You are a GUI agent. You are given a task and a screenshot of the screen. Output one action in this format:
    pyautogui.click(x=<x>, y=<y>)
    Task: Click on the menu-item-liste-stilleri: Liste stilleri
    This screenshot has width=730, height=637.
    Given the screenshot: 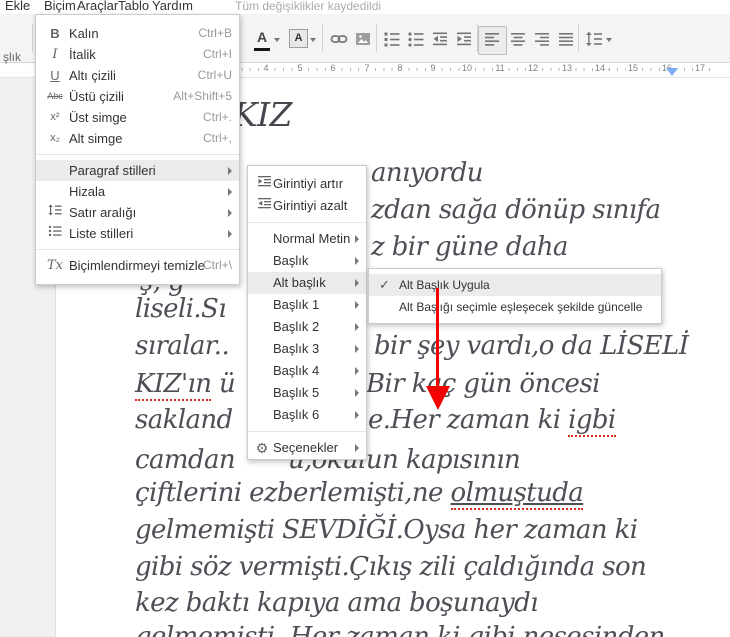 What is the action you would take?
    pyautogui.click(x=137, y=233)
    